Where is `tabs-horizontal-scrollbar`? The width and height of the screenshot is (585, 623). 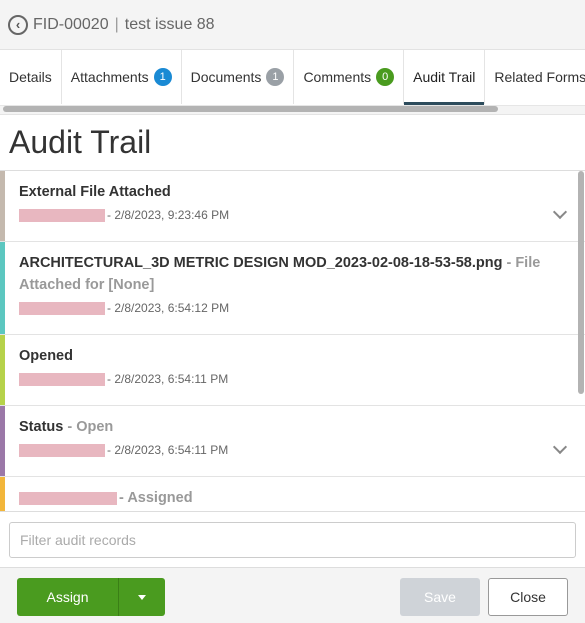 tabs-horizontal-scrollbar is located at coordinates (250, 109).